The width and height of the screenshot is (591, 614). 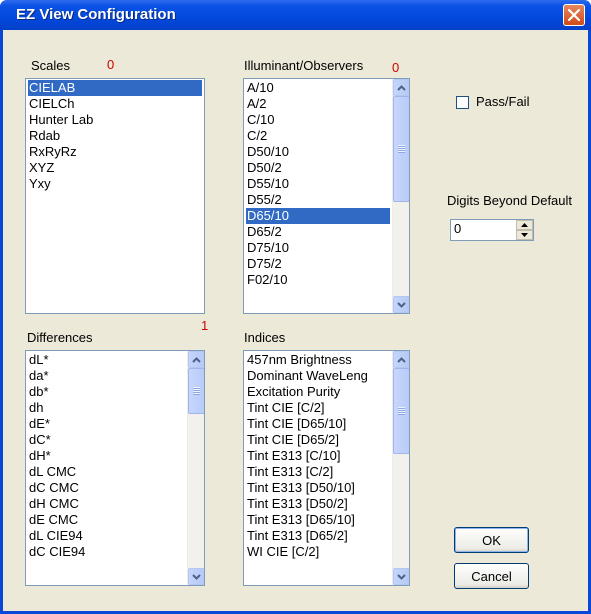 I want to click on list-item: F02/10, so click(x=318, y=280).